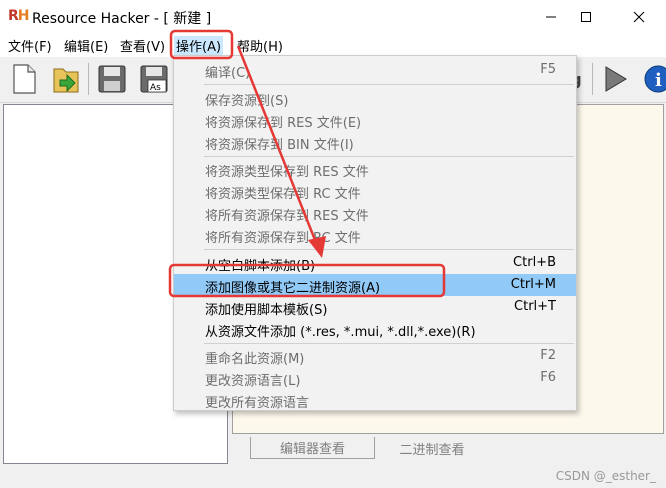 This screenshot has height=488, width=666. I want to click on save-icon, so click(112, 79).